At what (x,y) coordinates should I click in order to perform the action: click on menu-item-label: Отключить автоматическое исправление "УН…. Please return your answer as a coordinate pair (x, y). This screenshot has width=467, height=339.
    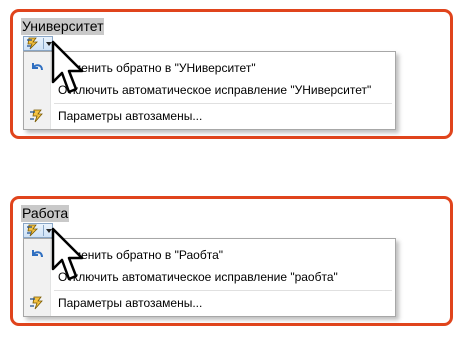
    Looking at the image, I should click on (215, 90).